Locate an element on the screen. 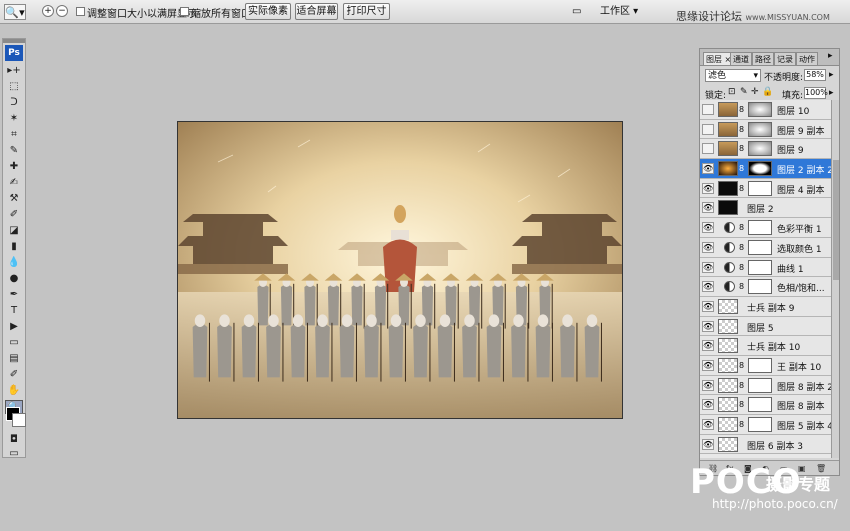  fit-screen-button: 适合屏幕 is located at coordinates (316, 11).